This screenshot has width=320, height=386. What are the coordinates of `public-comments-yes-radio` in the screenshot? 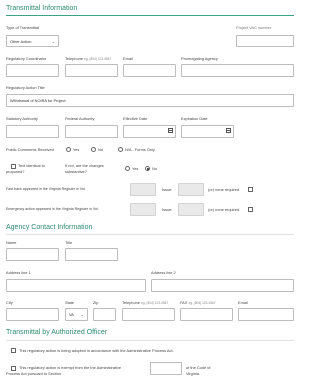 It's located at (68, 149).